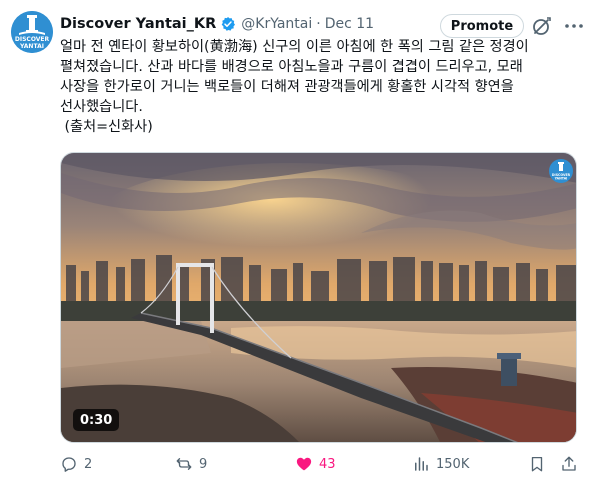  I want to click on reply-button: 2, so click(76, 464).